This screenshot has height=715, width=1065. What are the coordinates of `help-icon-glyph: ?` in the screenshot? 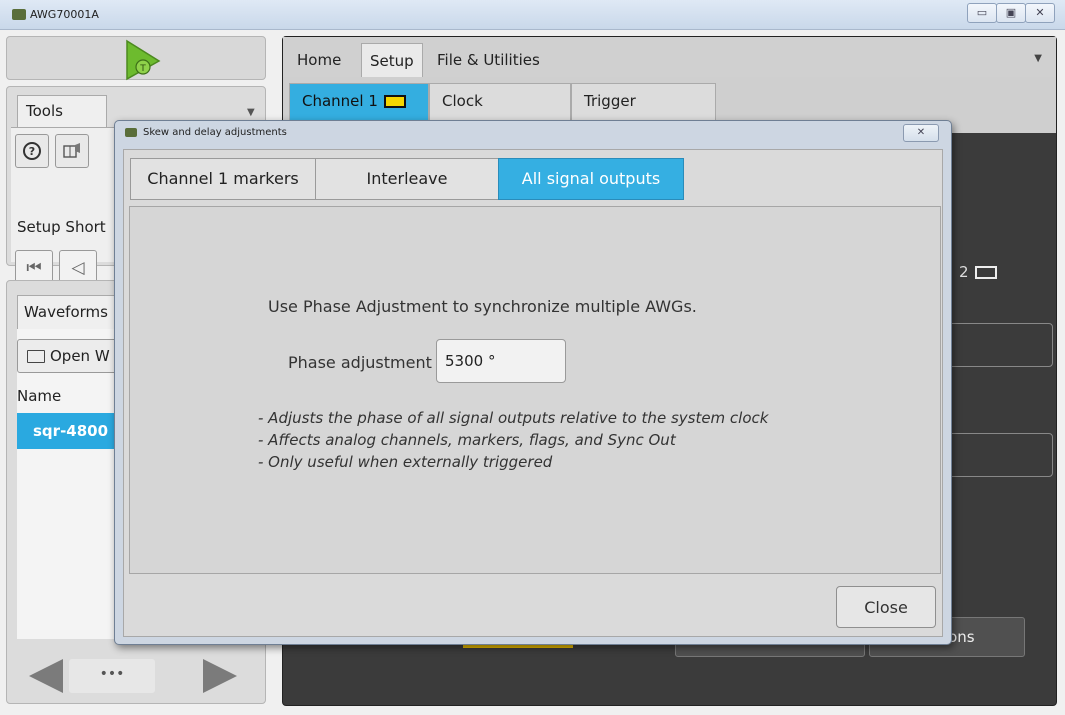 It's located at (32, 151).